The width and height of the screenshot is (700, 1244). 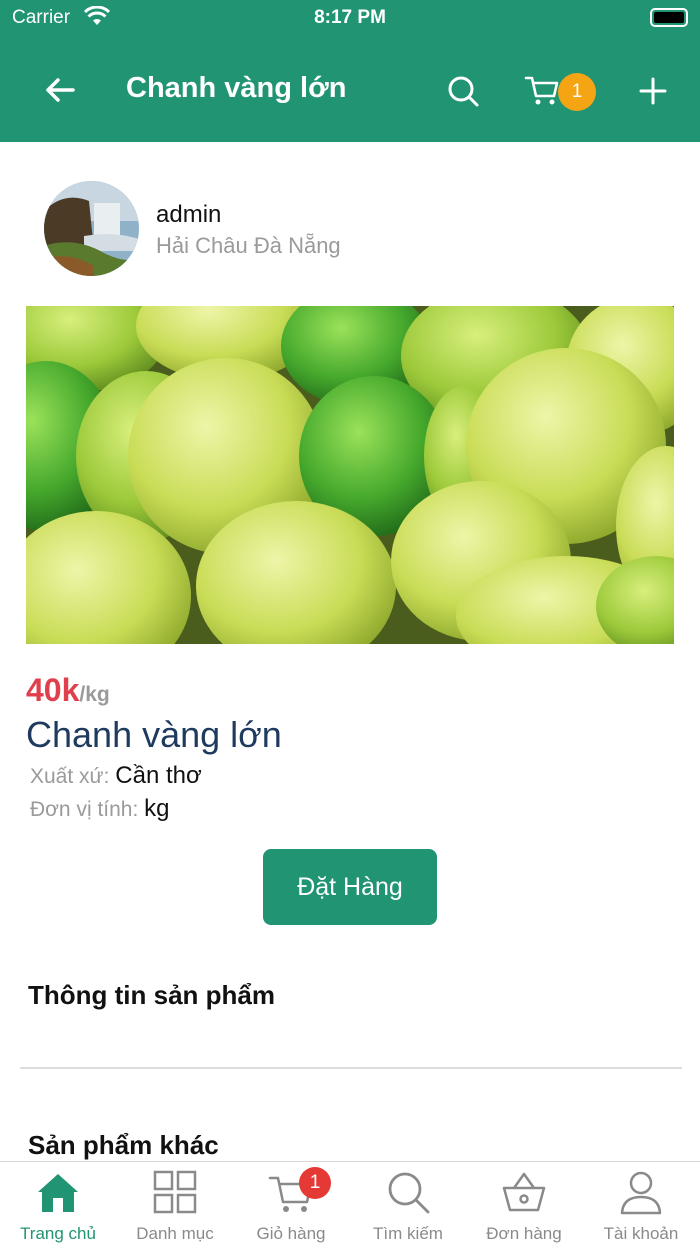 What do you see at coordinates (158, 775) in the screenshot?
I see `origin-value: Cần thơ` at bounding box center [158, 775].